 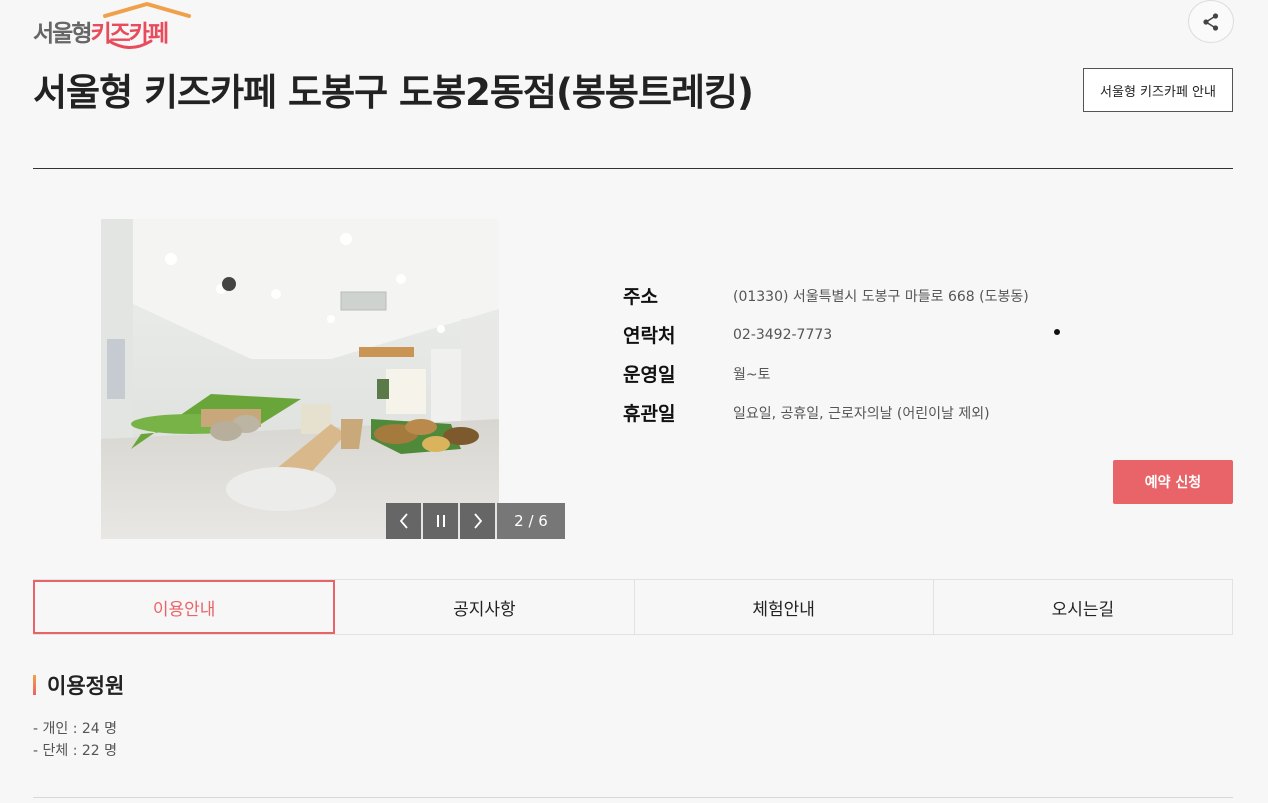 I want to click on open-days-value: 월~토, so click(x=752, y=374).